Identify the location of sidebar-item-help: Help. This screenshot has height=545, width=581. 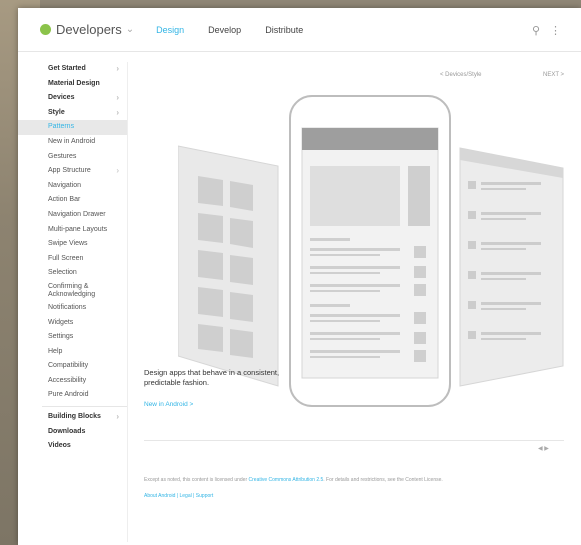
(72, 352).